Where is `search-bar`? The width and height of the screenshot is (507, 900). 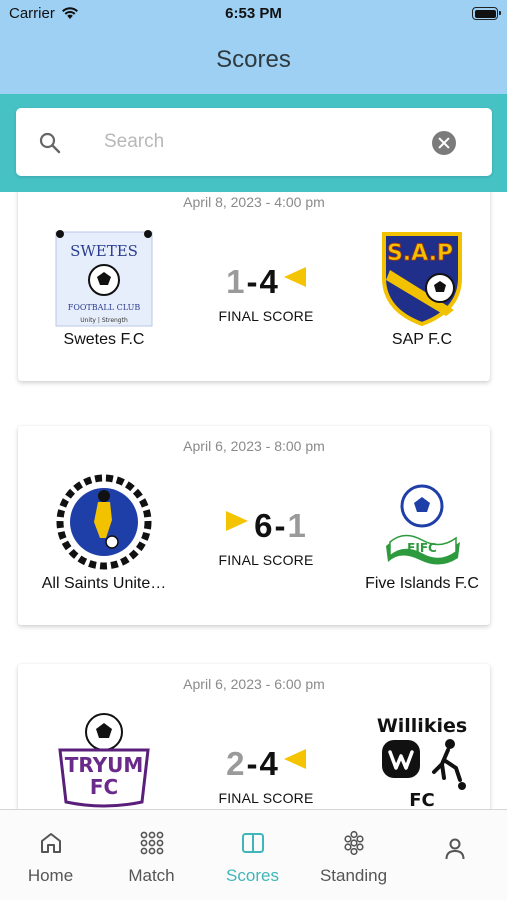
search-bar is located at coordinates (254, 142).